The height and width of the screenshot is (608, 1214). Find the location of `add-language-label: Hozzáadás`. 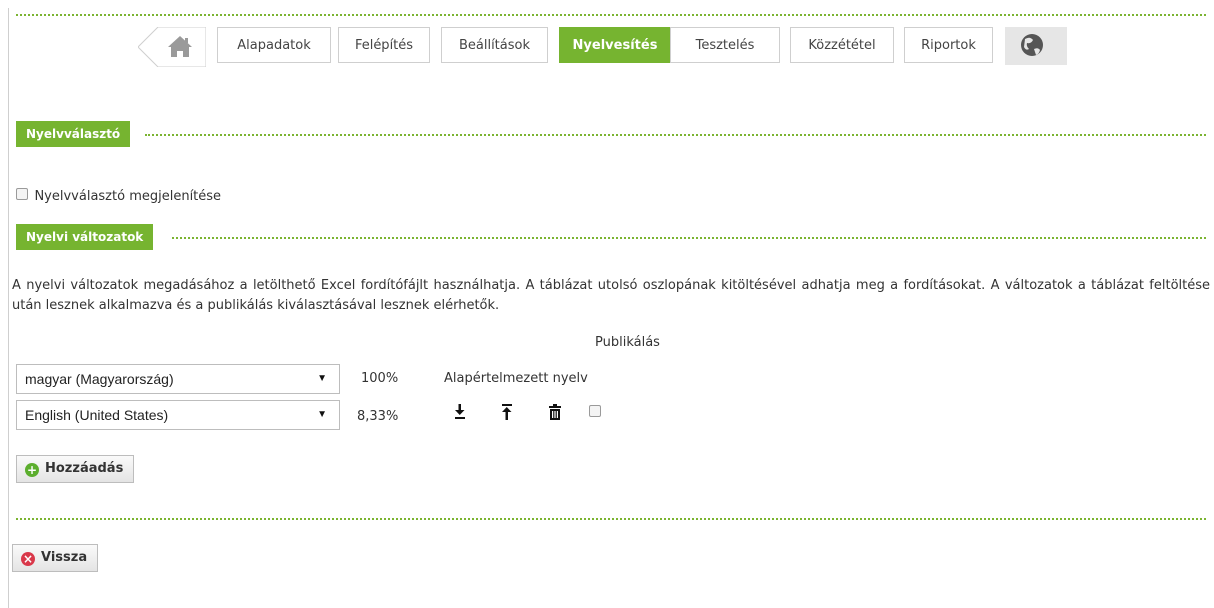

add-language-label: Hozzáadás is located at coordinates (84, 468).